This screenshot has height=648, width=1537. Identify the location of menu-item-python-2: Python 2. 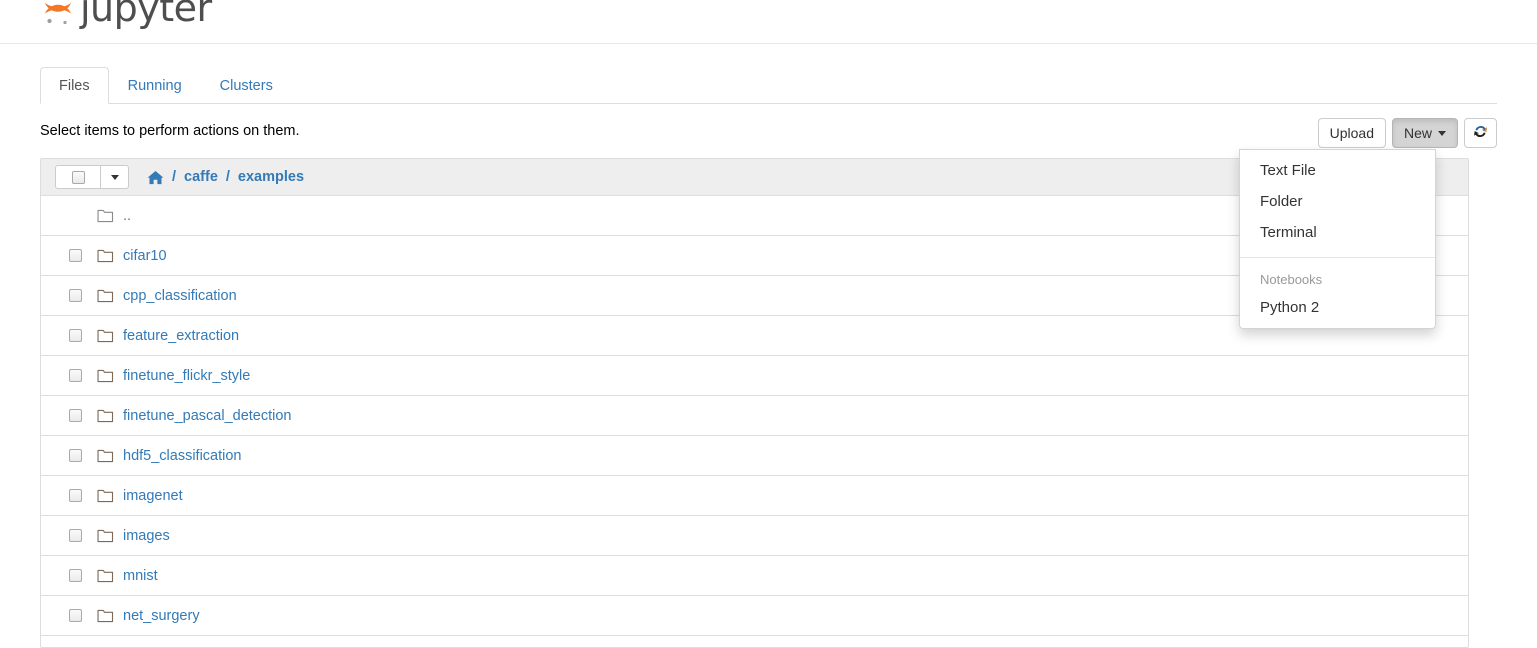
(1337, 307).